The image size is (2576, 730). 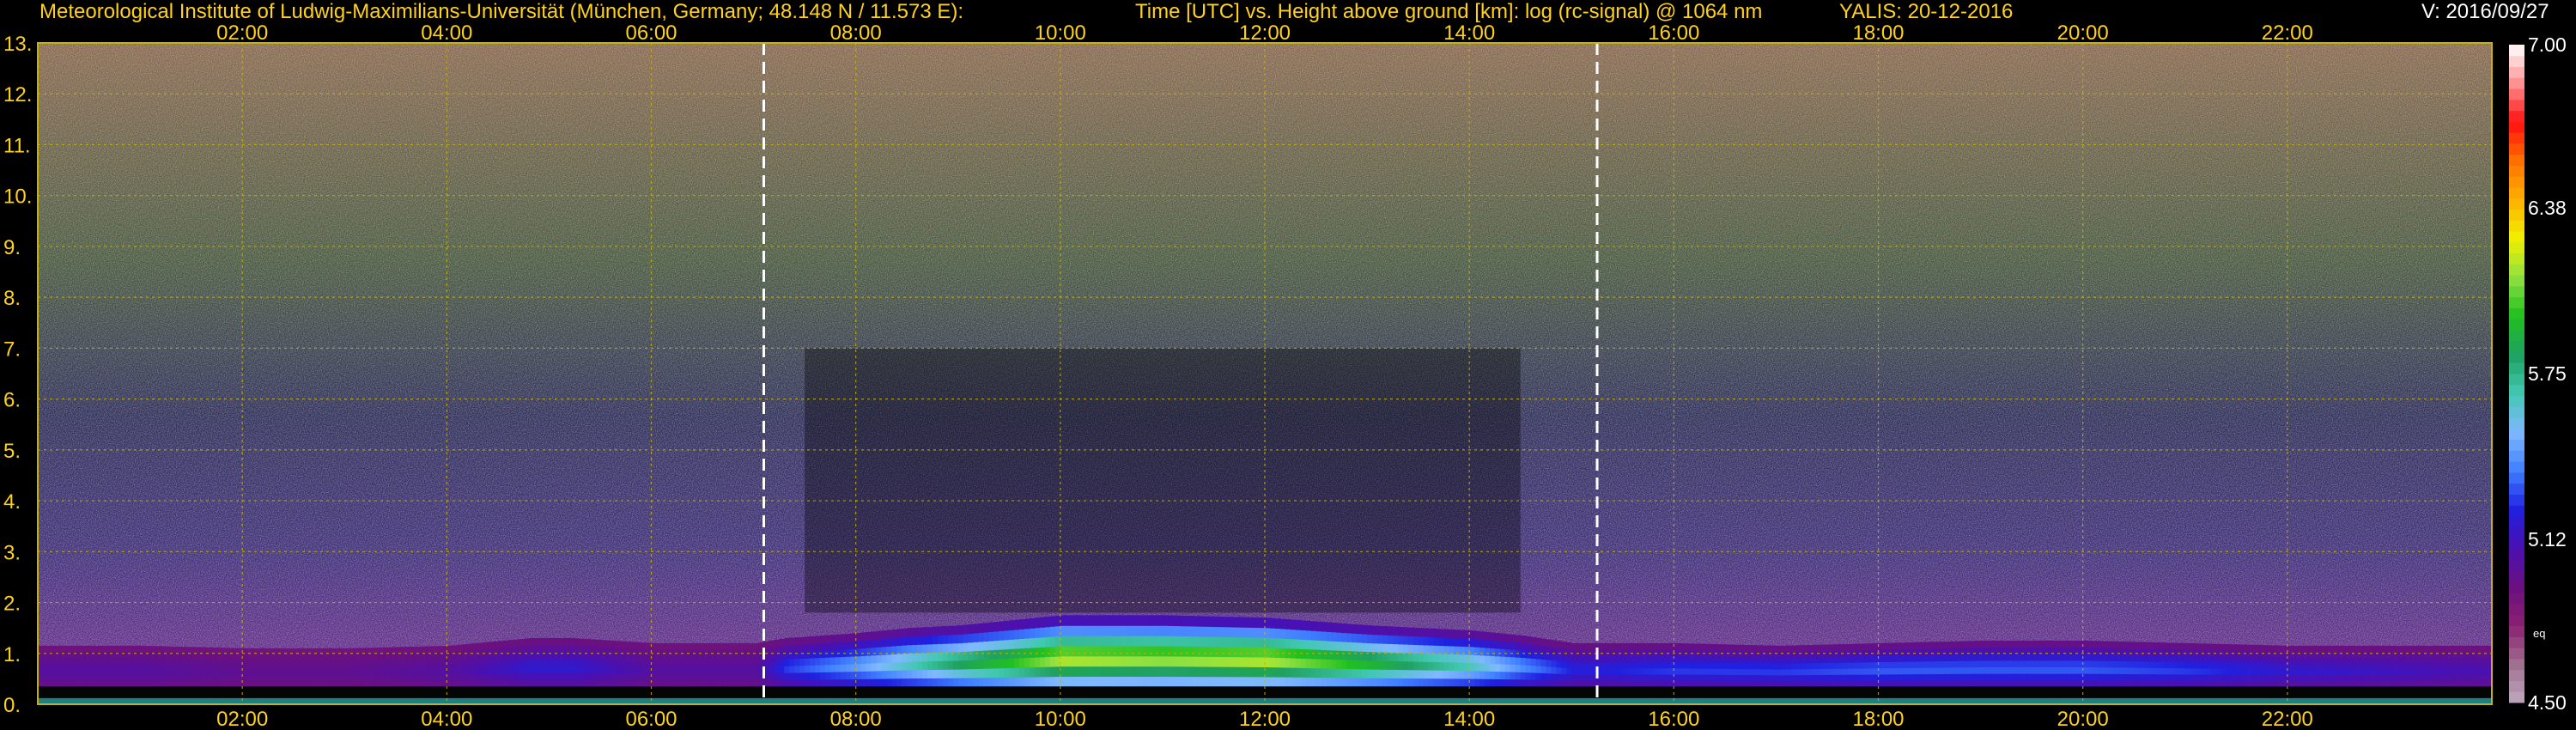 What do you see at coordinates (2547, 539) in the screenshot?
I see `colorbar-tick-label: 5.12` at bounding box center [2547, 539].